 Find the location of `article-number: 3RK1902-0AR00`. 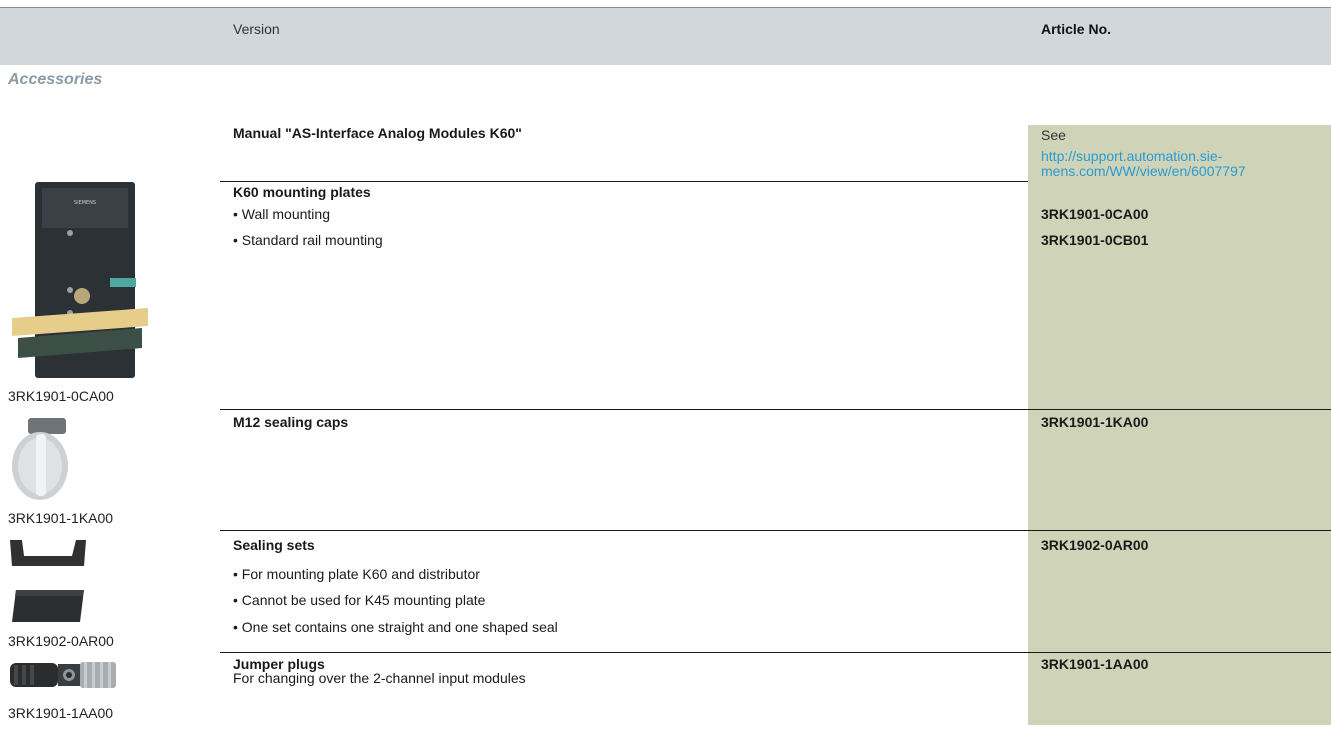

article-number: 3RK1902-0AR00 is located at coordinates (1095, 545).